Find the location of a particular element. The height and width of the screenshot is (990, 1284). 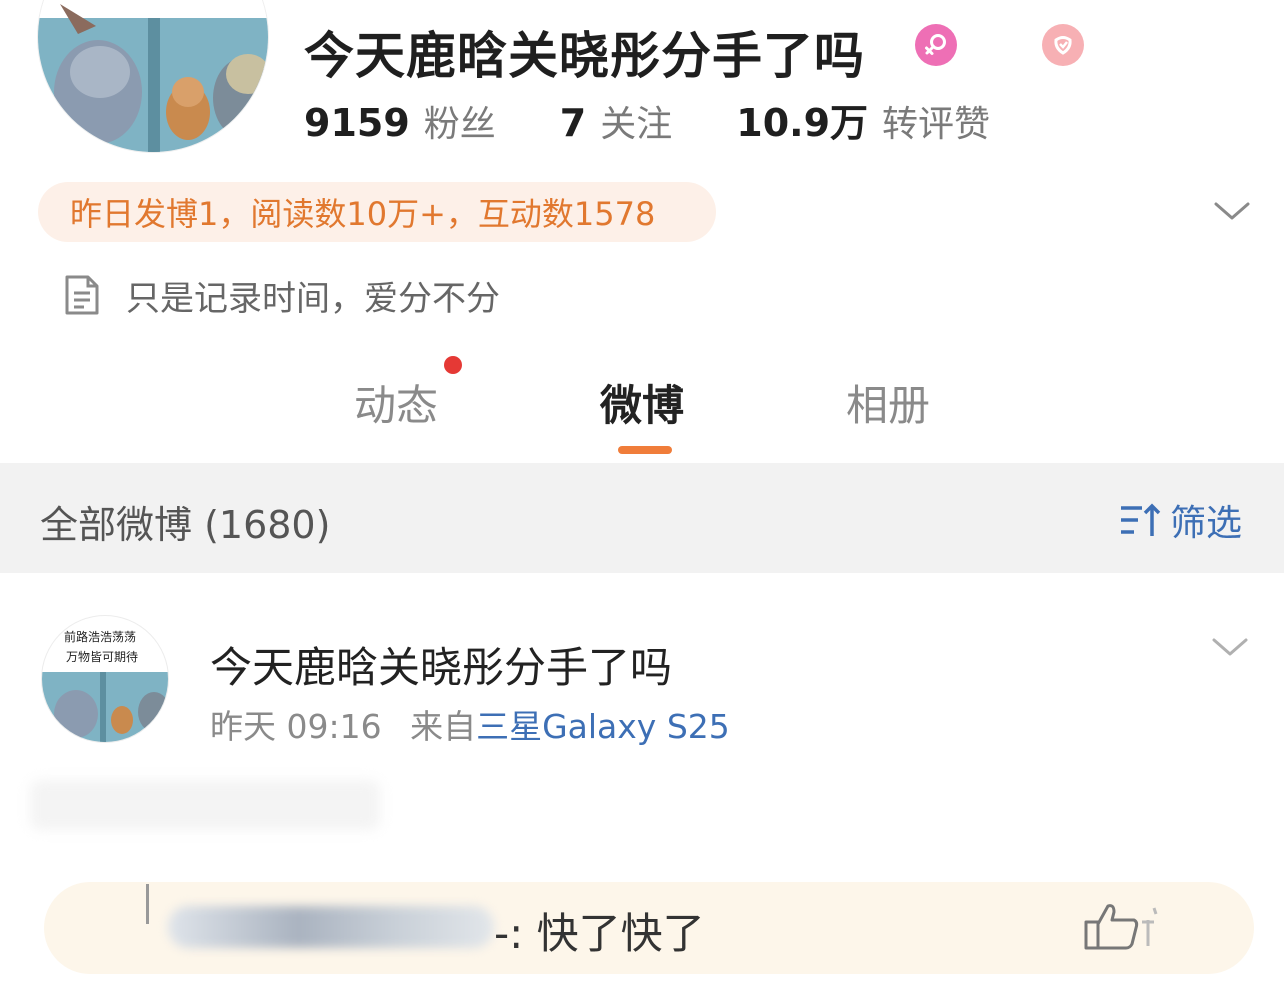

post-source-prefix: 来自 is located at coordinates (443, 726).